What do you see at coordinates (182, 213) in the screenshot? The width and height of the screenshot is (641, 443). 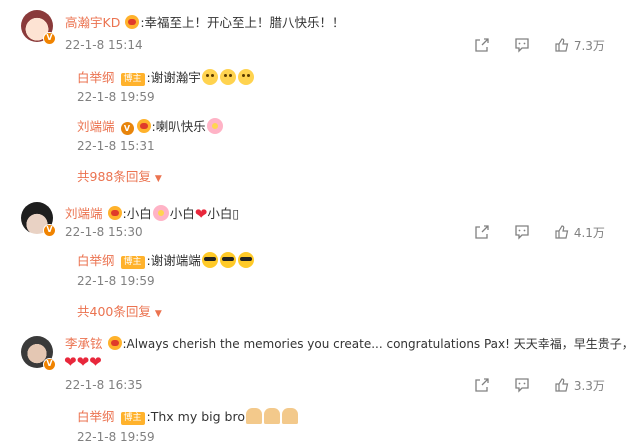 I see `comment-text-part: 小白` at bounding box center [182, 213].